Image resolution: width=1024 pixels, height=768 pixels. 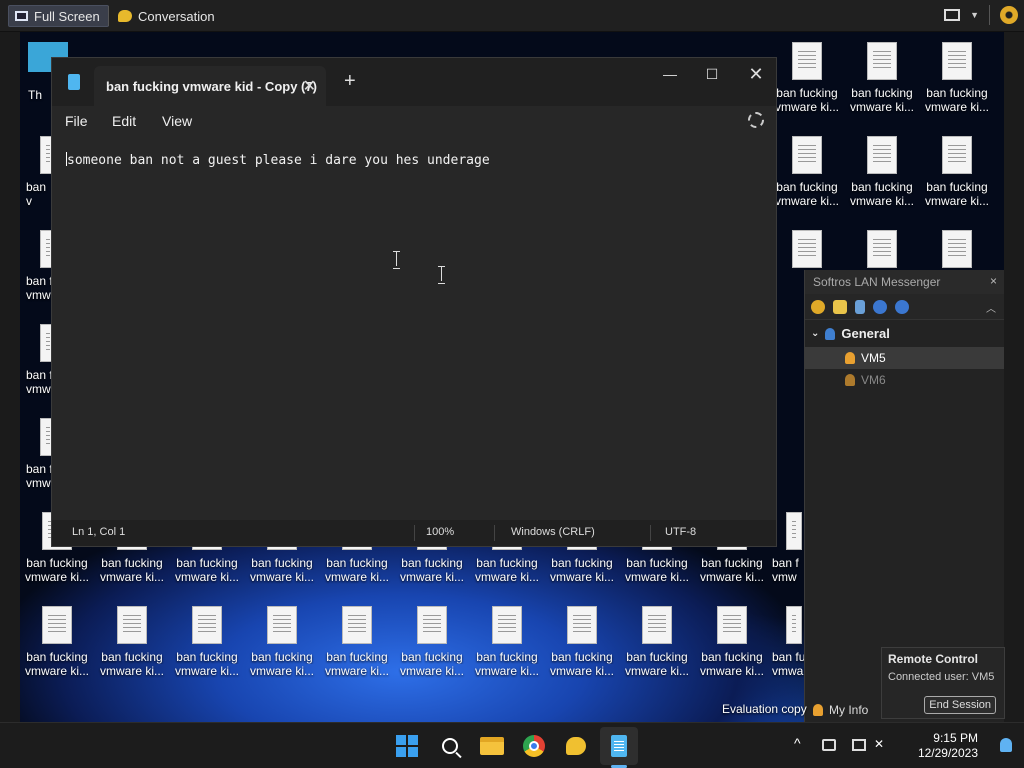 I want to click on tab-document: ban fucking vmware kid - Copy (7) ✕, so click(x=210, y=86).